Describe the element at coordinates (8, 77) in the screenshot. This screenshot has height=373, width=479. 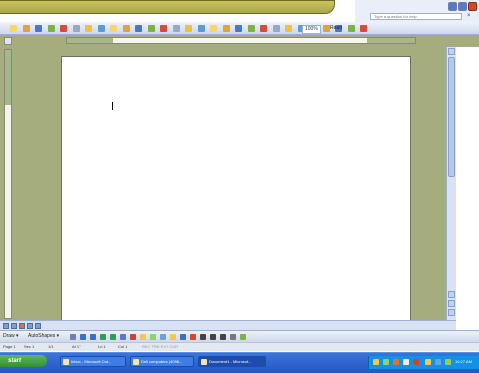
I see `top-margin-shade` at that location.